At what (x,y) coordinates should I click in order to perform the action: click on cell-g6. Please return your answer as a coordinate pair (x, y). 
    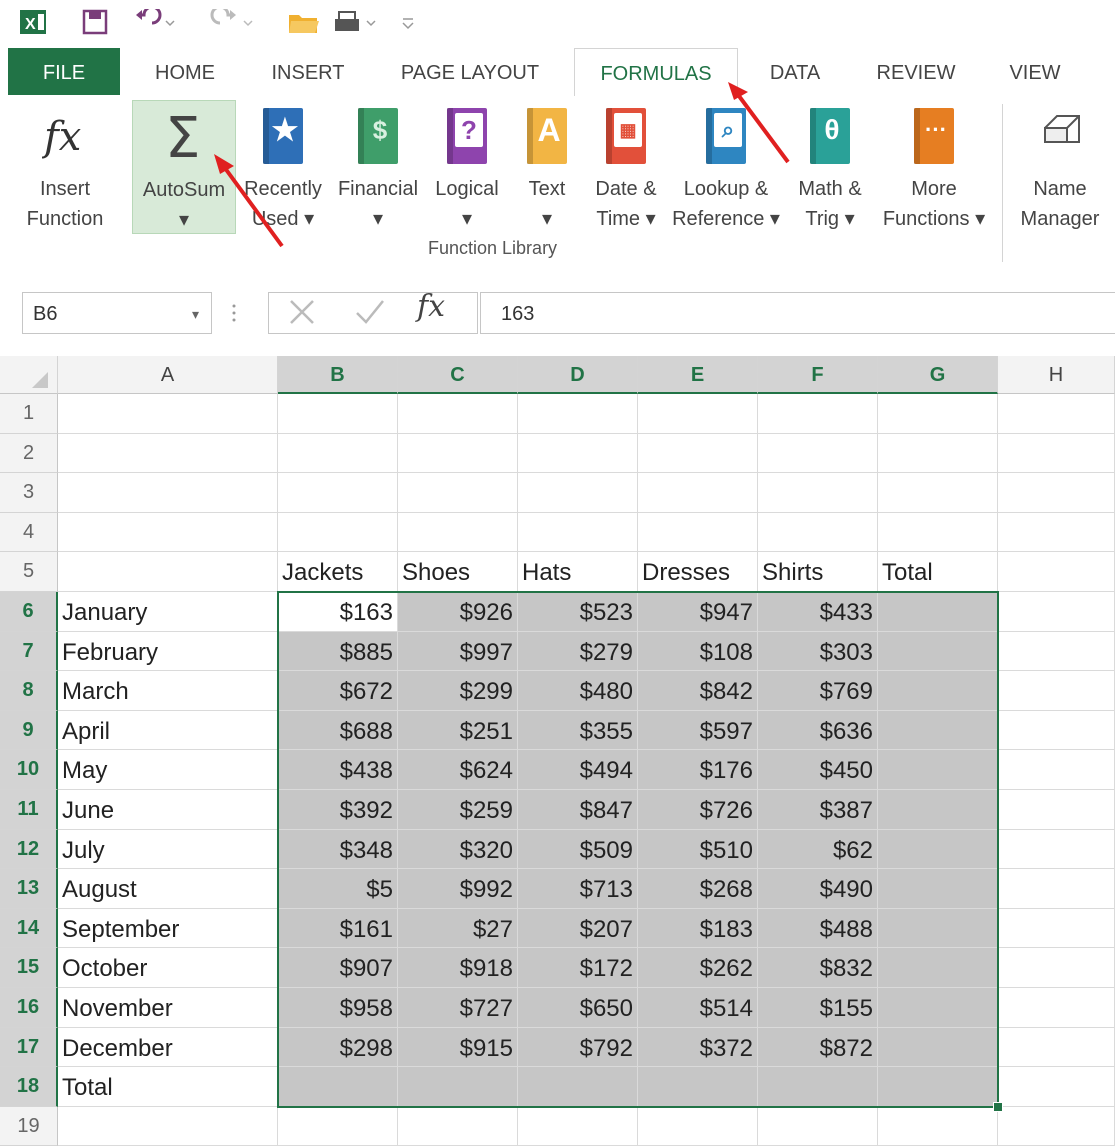
    Looking at the image, I should click on (938, 612).